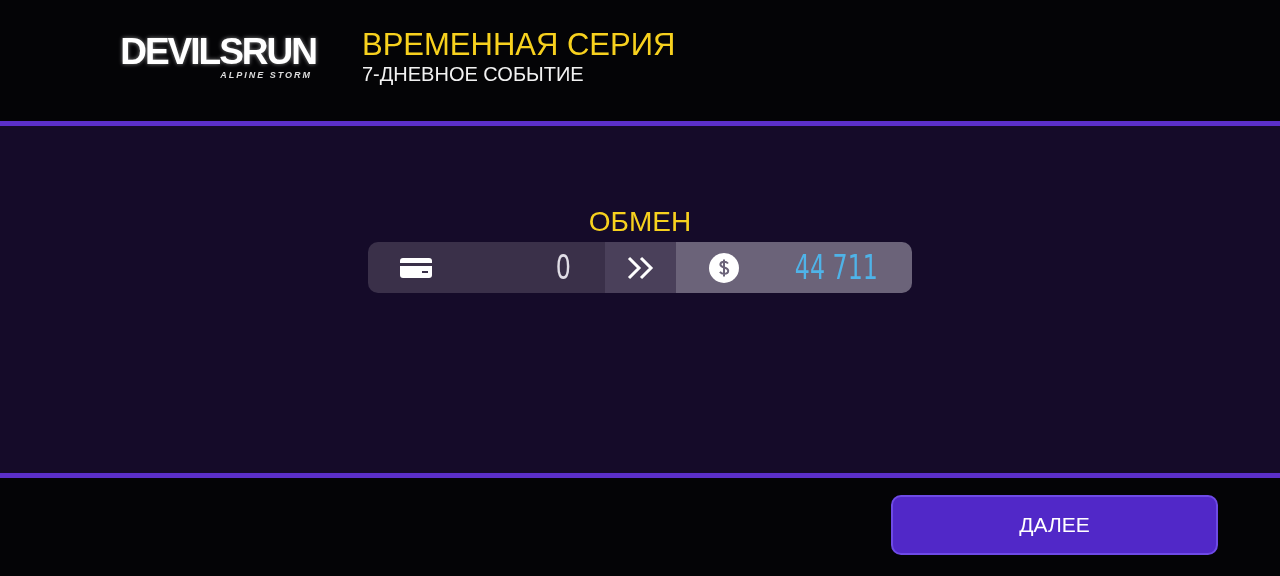  What do you see at coordinates (1054, 525) in the screenshot?
I see `next-button: ДАЛЕЕ` at bounding box center [1054, 525].